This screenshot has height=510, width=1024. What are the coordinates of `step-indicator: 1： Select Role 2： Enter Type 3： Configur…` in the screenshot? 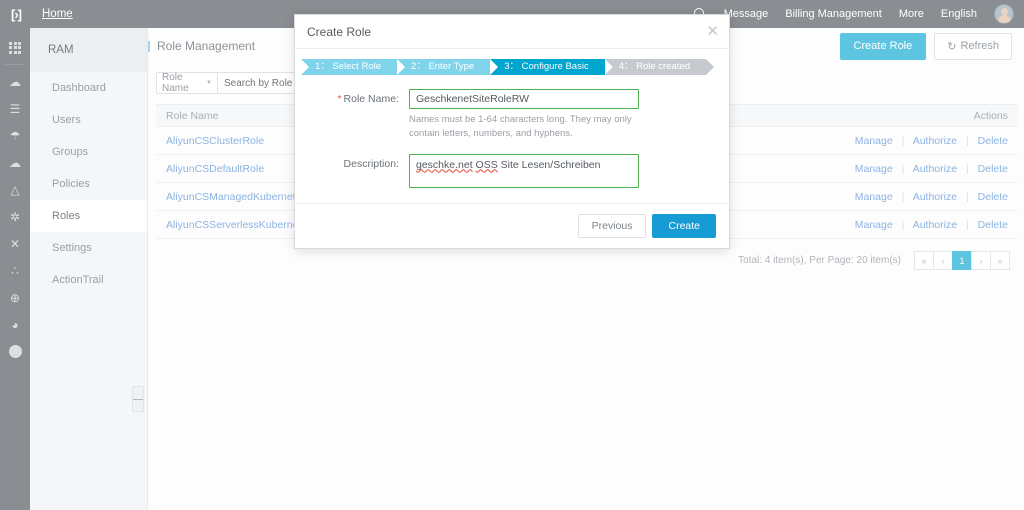 It's located at (512, 62).